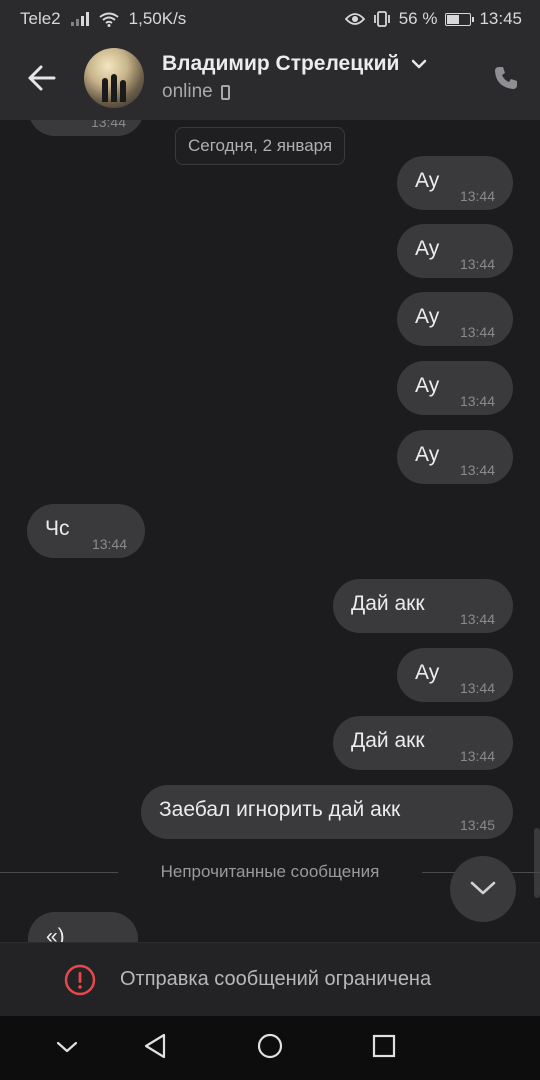 This screenshot has width=540, height=1080. I want to click on composer-restriction-bar: Отправка сообщений ограничена, so click(270, 979).